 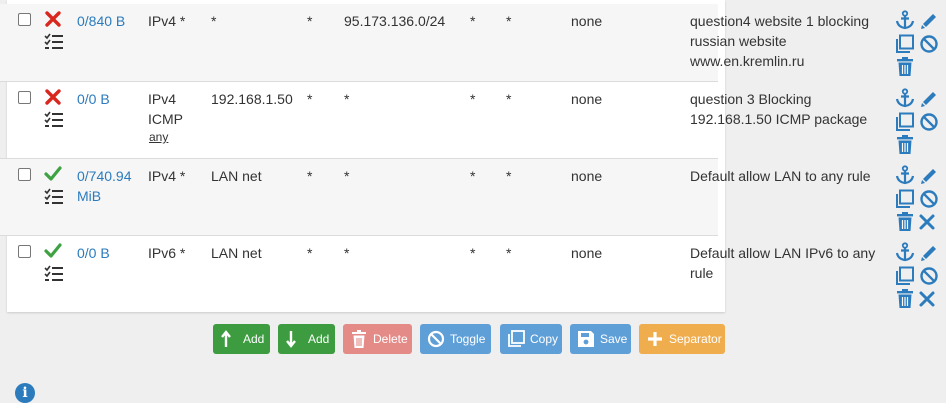 I want to click on protocol-cell: IPv6 *, so click(x=167, y=253).